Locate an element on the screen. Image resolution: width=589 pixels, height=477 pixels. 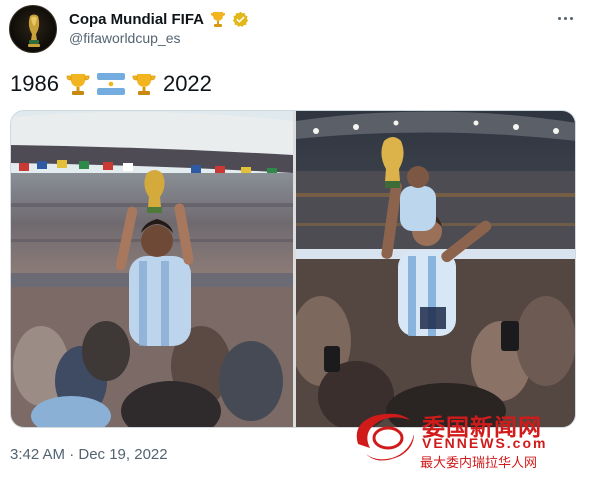
year-start: 1986 is located at coordinates (34, 83).